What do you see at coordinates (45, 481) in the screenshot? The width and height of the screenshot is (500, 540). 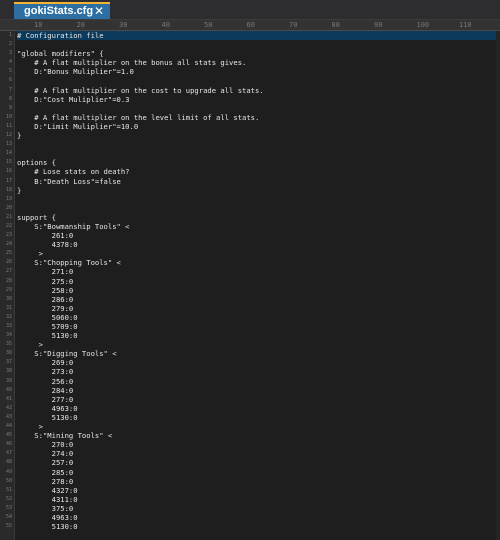 I see `code-line: 278:0` at bounding box center [45, 481].